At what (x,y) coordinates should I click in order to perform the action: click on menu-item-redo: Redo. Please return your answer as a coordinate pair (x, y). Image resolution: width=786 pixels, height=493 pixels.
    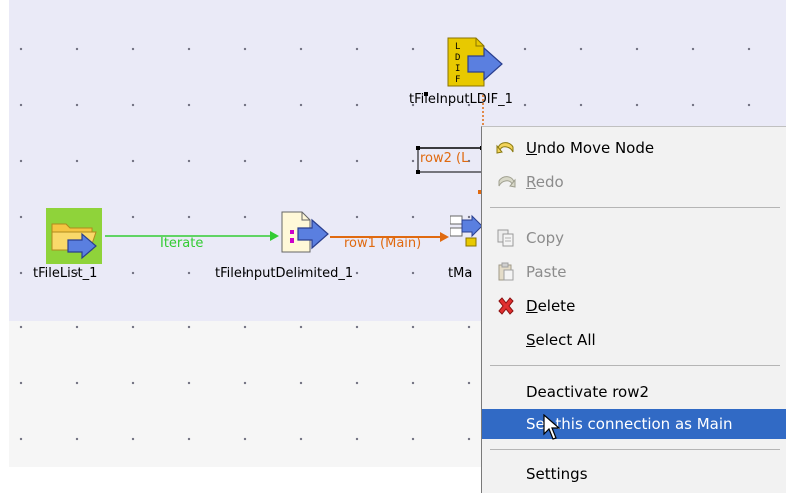
    Looking at the image, I should click on (634, 182).